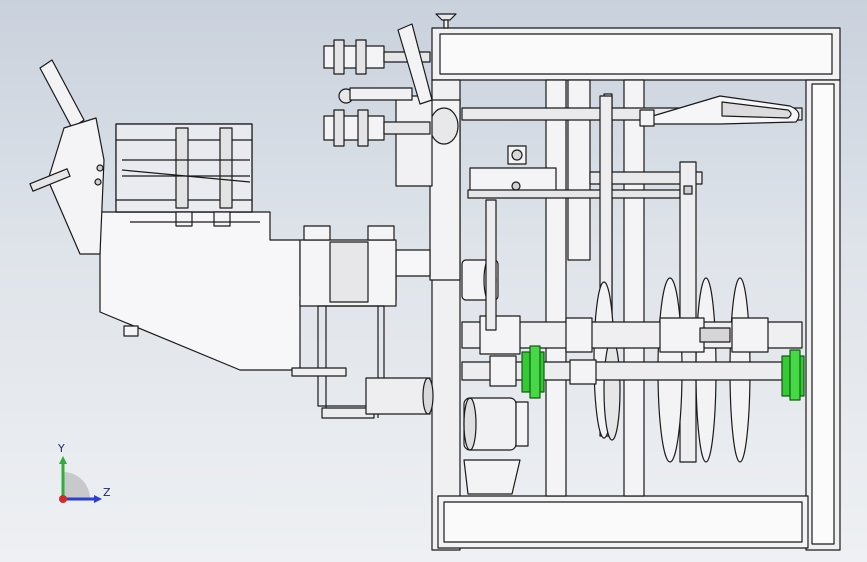 Image resolution: width=867 pixels, height=562 pixels. Describe the element at coordinates (362, 362) in the screenshot. I see `lower-hanger-frame` at that location.